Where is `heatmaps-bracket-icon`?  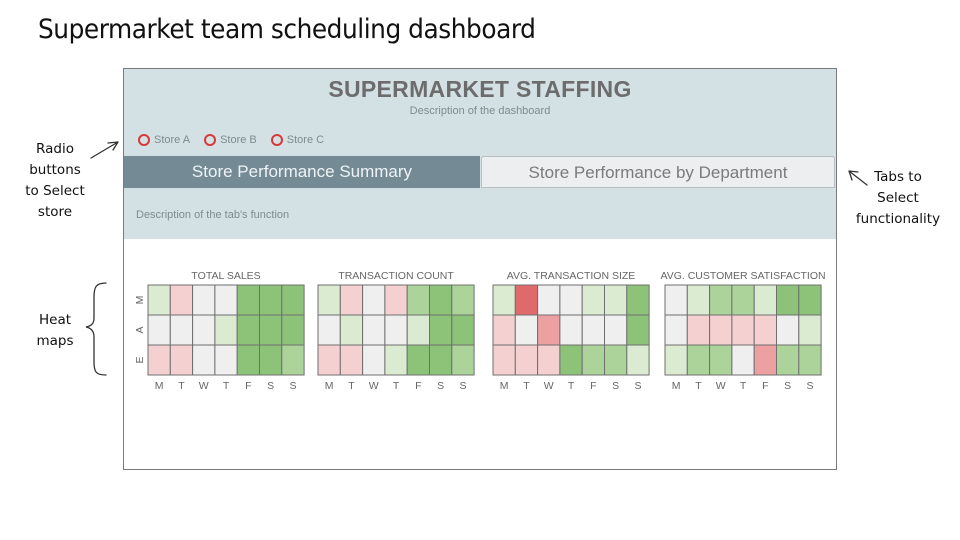 heatmaps-bracket-icon is located at coordinates (96, 329).